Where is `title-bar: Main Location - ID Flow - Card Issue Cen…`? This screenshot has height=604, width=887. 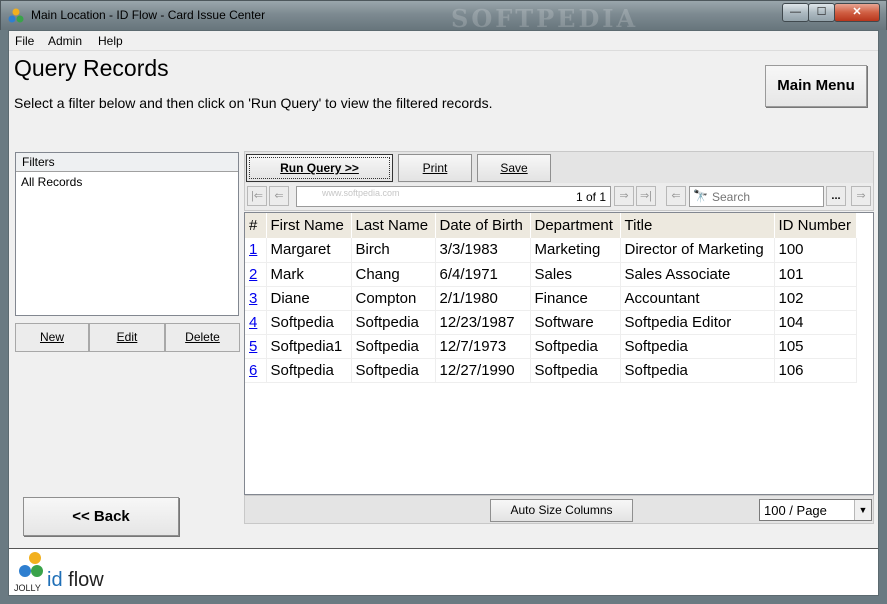 title-bar: Main Location - ID Flow - Card Issue Cen… is located at coordinates (443, 16).